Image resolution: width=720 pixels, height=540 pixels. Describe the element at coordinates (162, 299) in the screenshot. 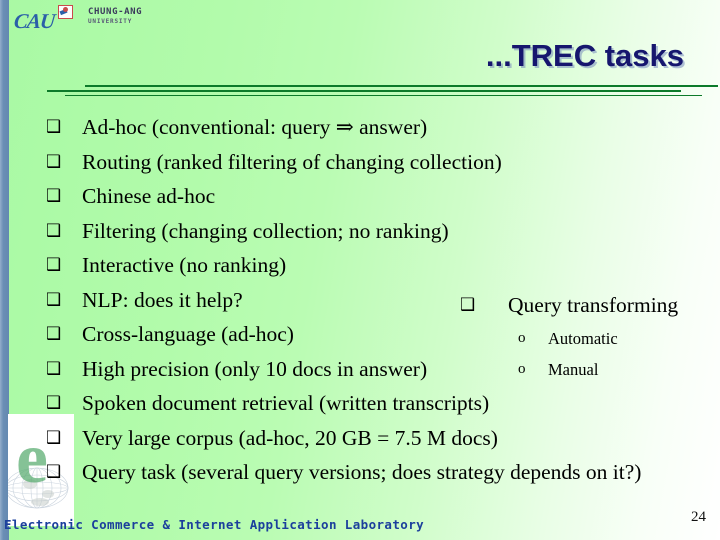

I see `list-item-label: NLP: does it help?` at that location.